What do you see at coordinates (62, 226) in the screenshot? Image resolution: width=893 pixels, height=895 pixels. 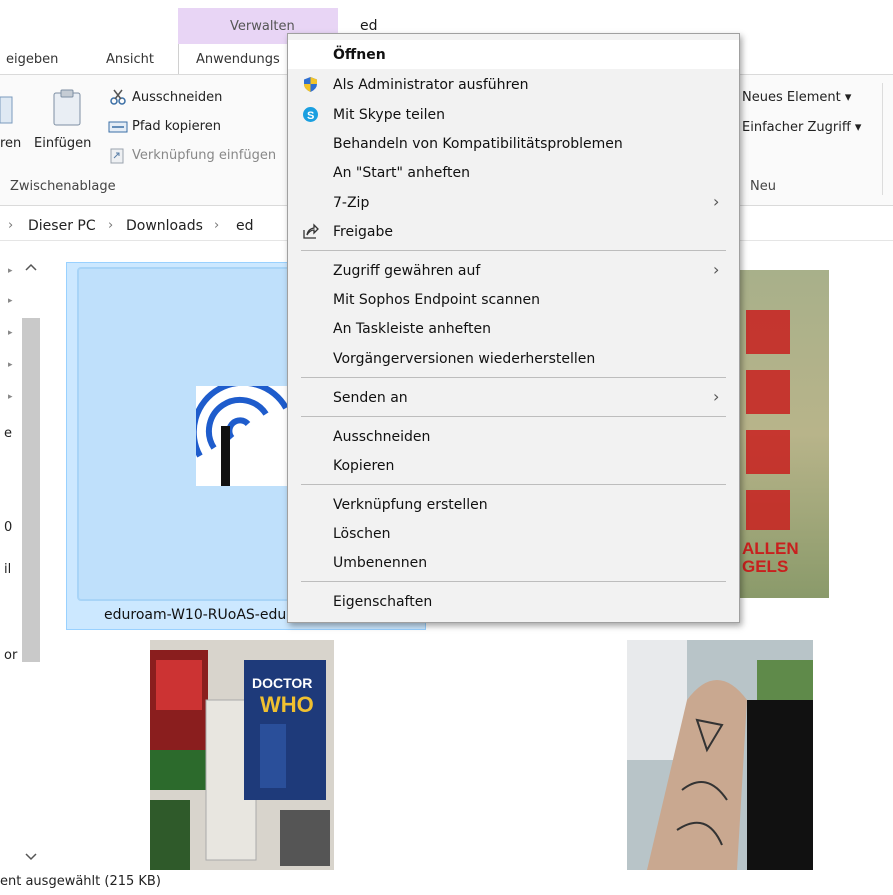 I see `breadcrumb-dieser-pc: Dieser PC` at bounding box center [62, 226].